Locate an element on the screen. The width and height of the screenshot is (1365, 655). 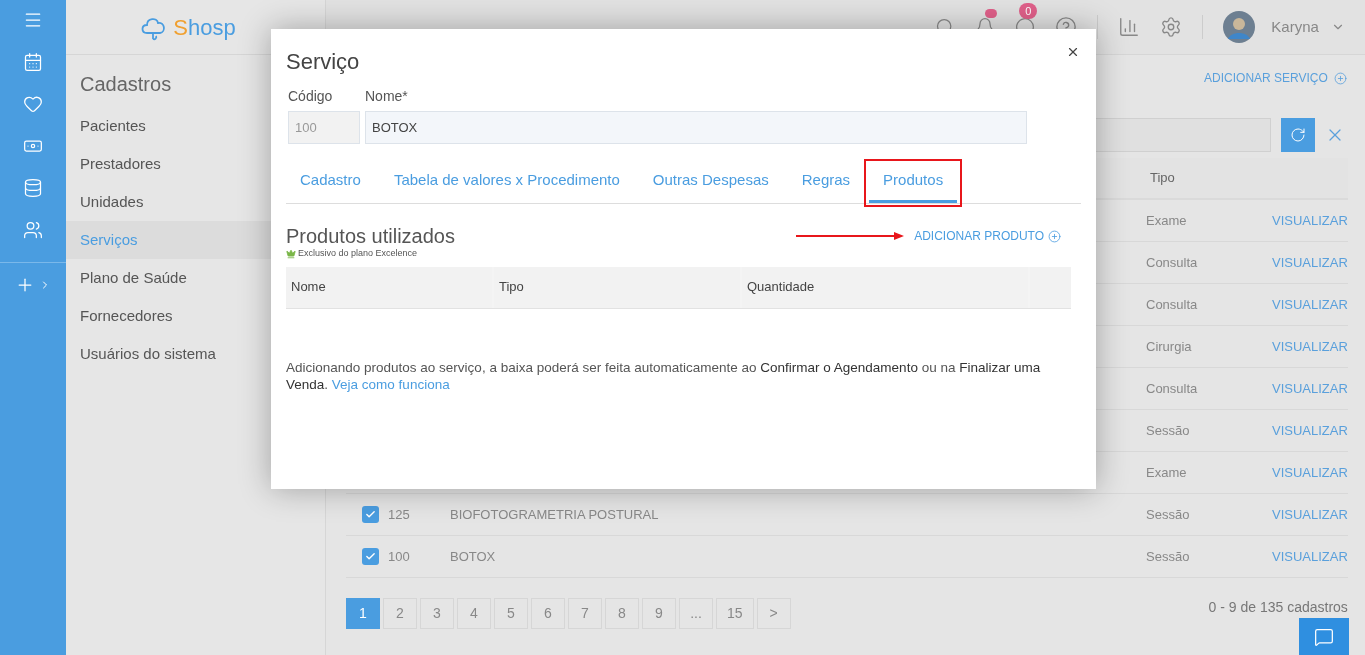
settings-icon is located at coordinates (1171, 27).